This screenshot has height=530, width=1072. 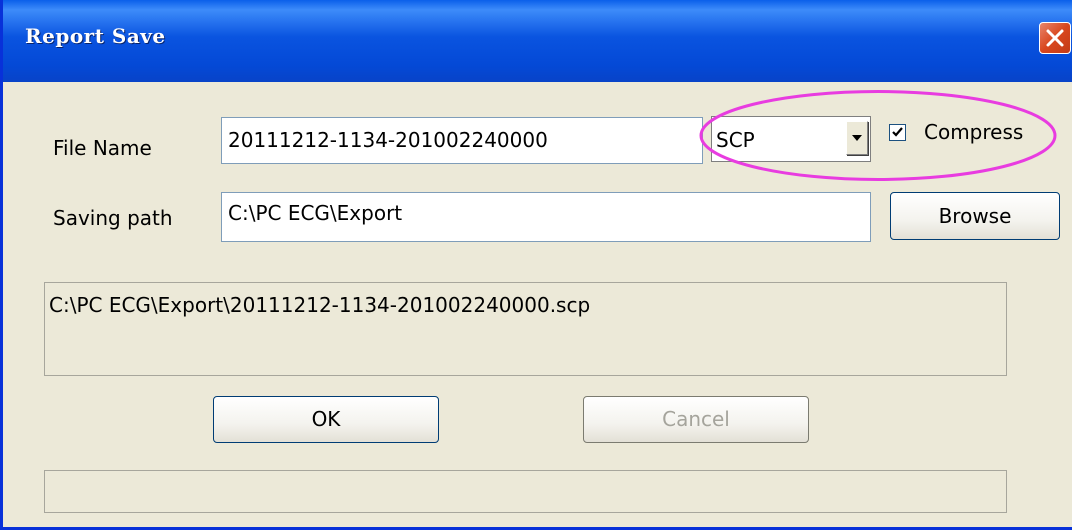 What do you see at coordinates (975, 216) in the screenshot?
I see `browse-button: Browse` at bounding box center [975, 216].